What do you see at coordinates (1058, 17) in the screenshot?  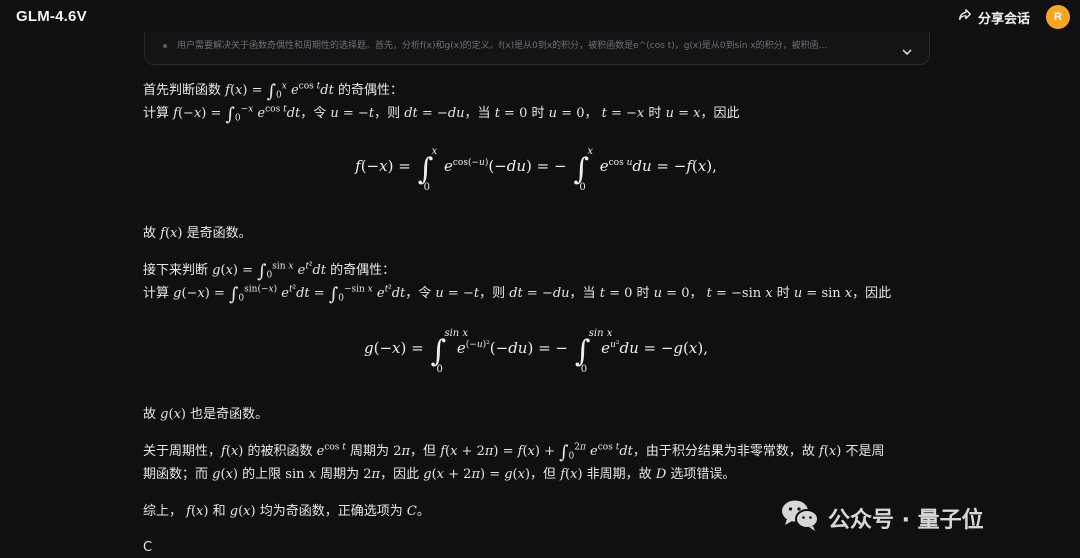 I see `avatar: R` at bounding box center [1058, 17].